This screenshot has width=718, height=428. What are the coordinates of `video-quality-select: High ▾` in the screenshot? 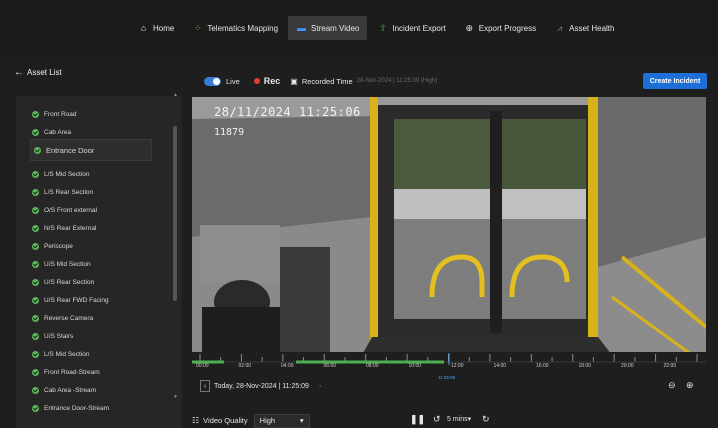 It's located at (281, 420).